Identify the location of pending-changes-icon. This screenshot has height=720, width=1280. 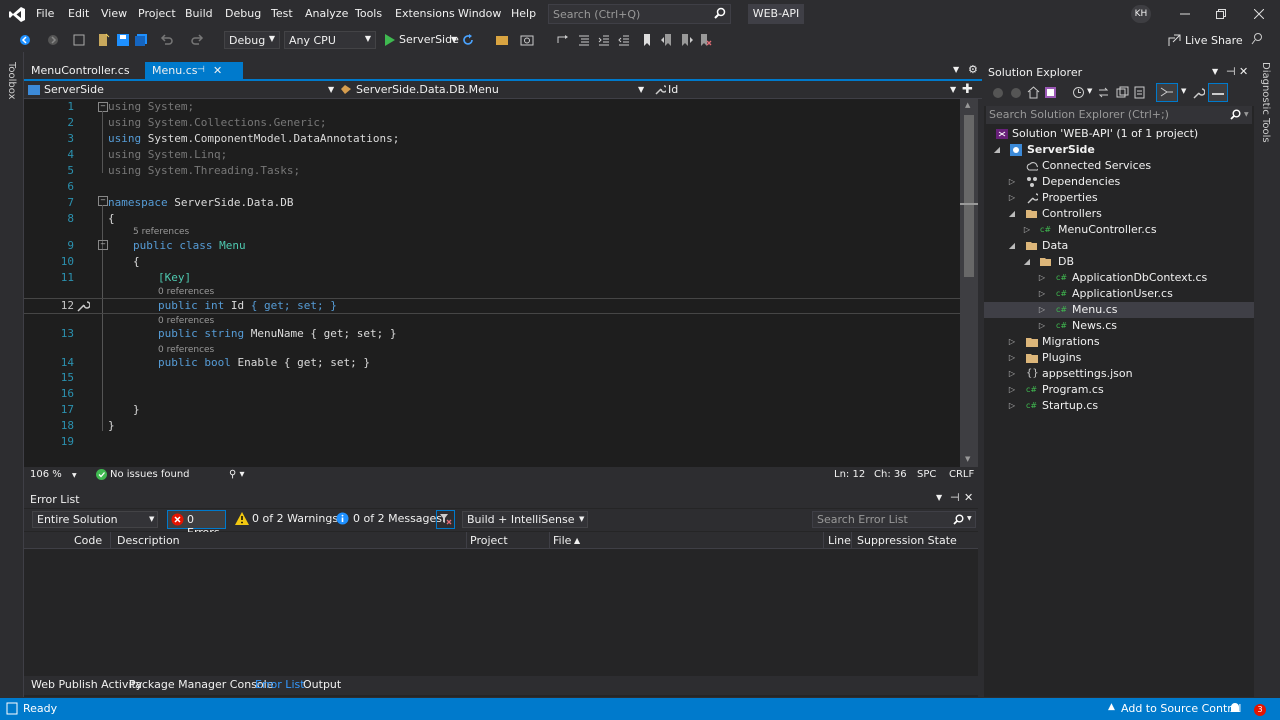
(1078, 92).